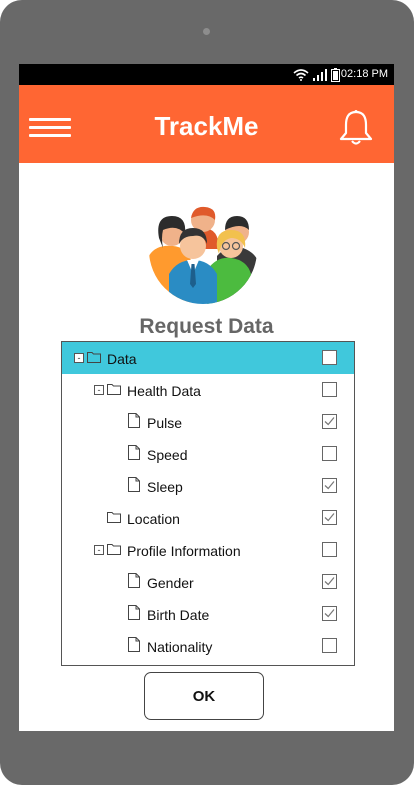 The height and width of the screenshot is (785, 414). I want to click on tree-row: Birth Date, so click(208, 614).